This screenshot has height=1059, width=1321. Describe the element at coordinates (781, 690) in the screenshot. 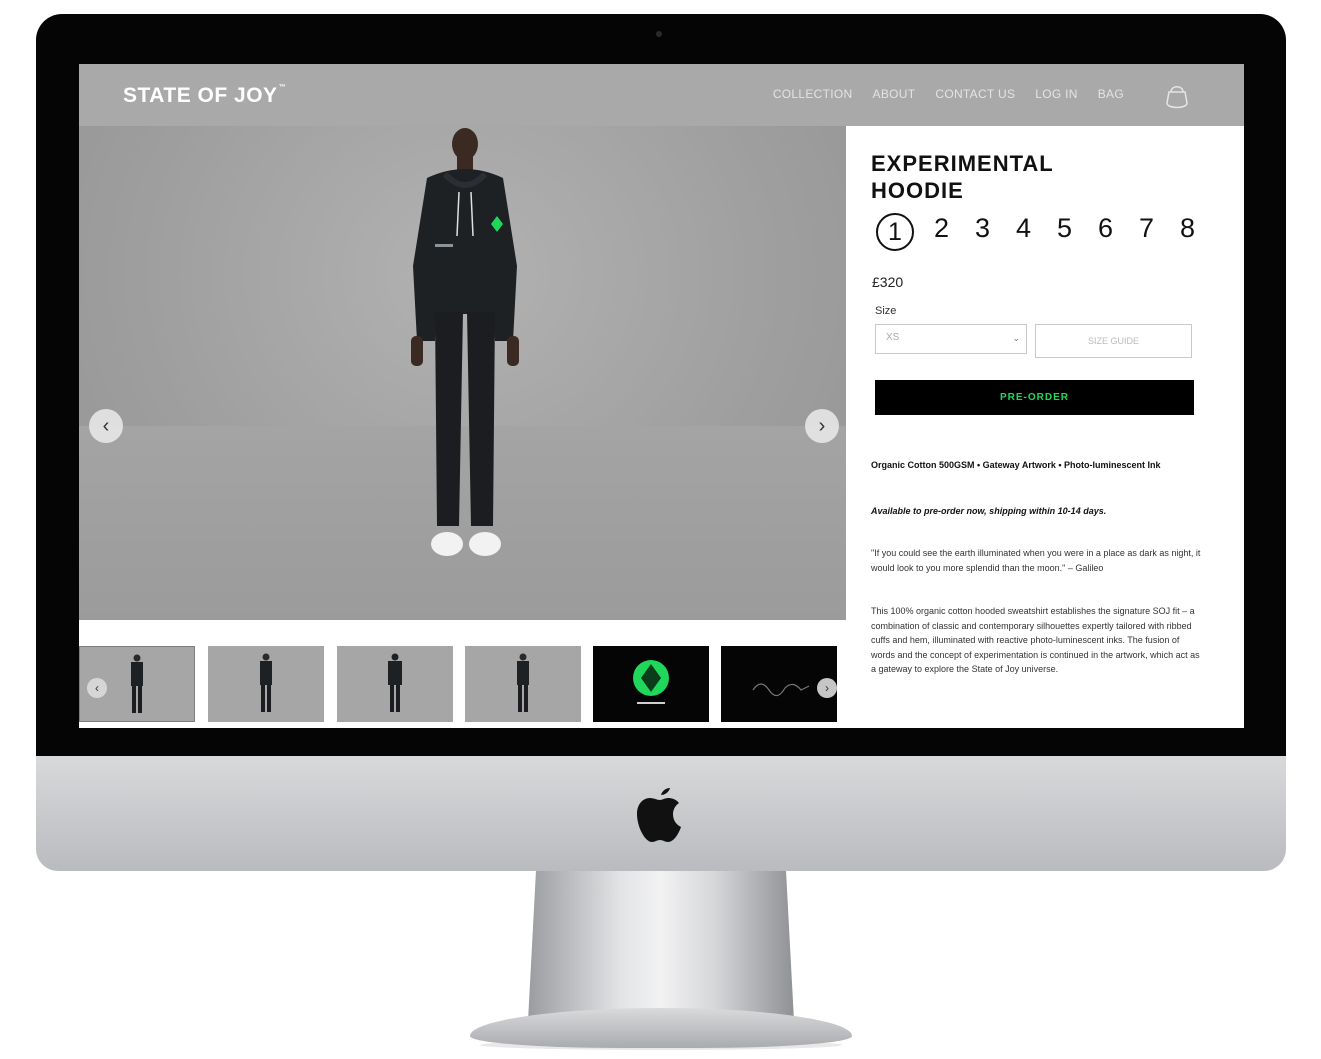

I see `signature-artwork-icon` at that location.